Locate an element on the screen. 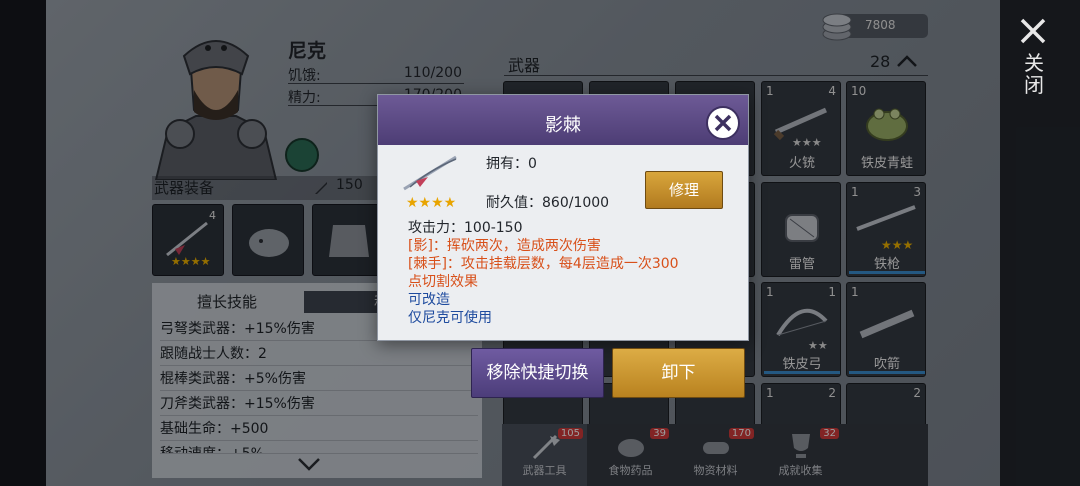 This screenshot has width=1080, height=486. close-label: 关闭 is located at coordinates (1034, 74).